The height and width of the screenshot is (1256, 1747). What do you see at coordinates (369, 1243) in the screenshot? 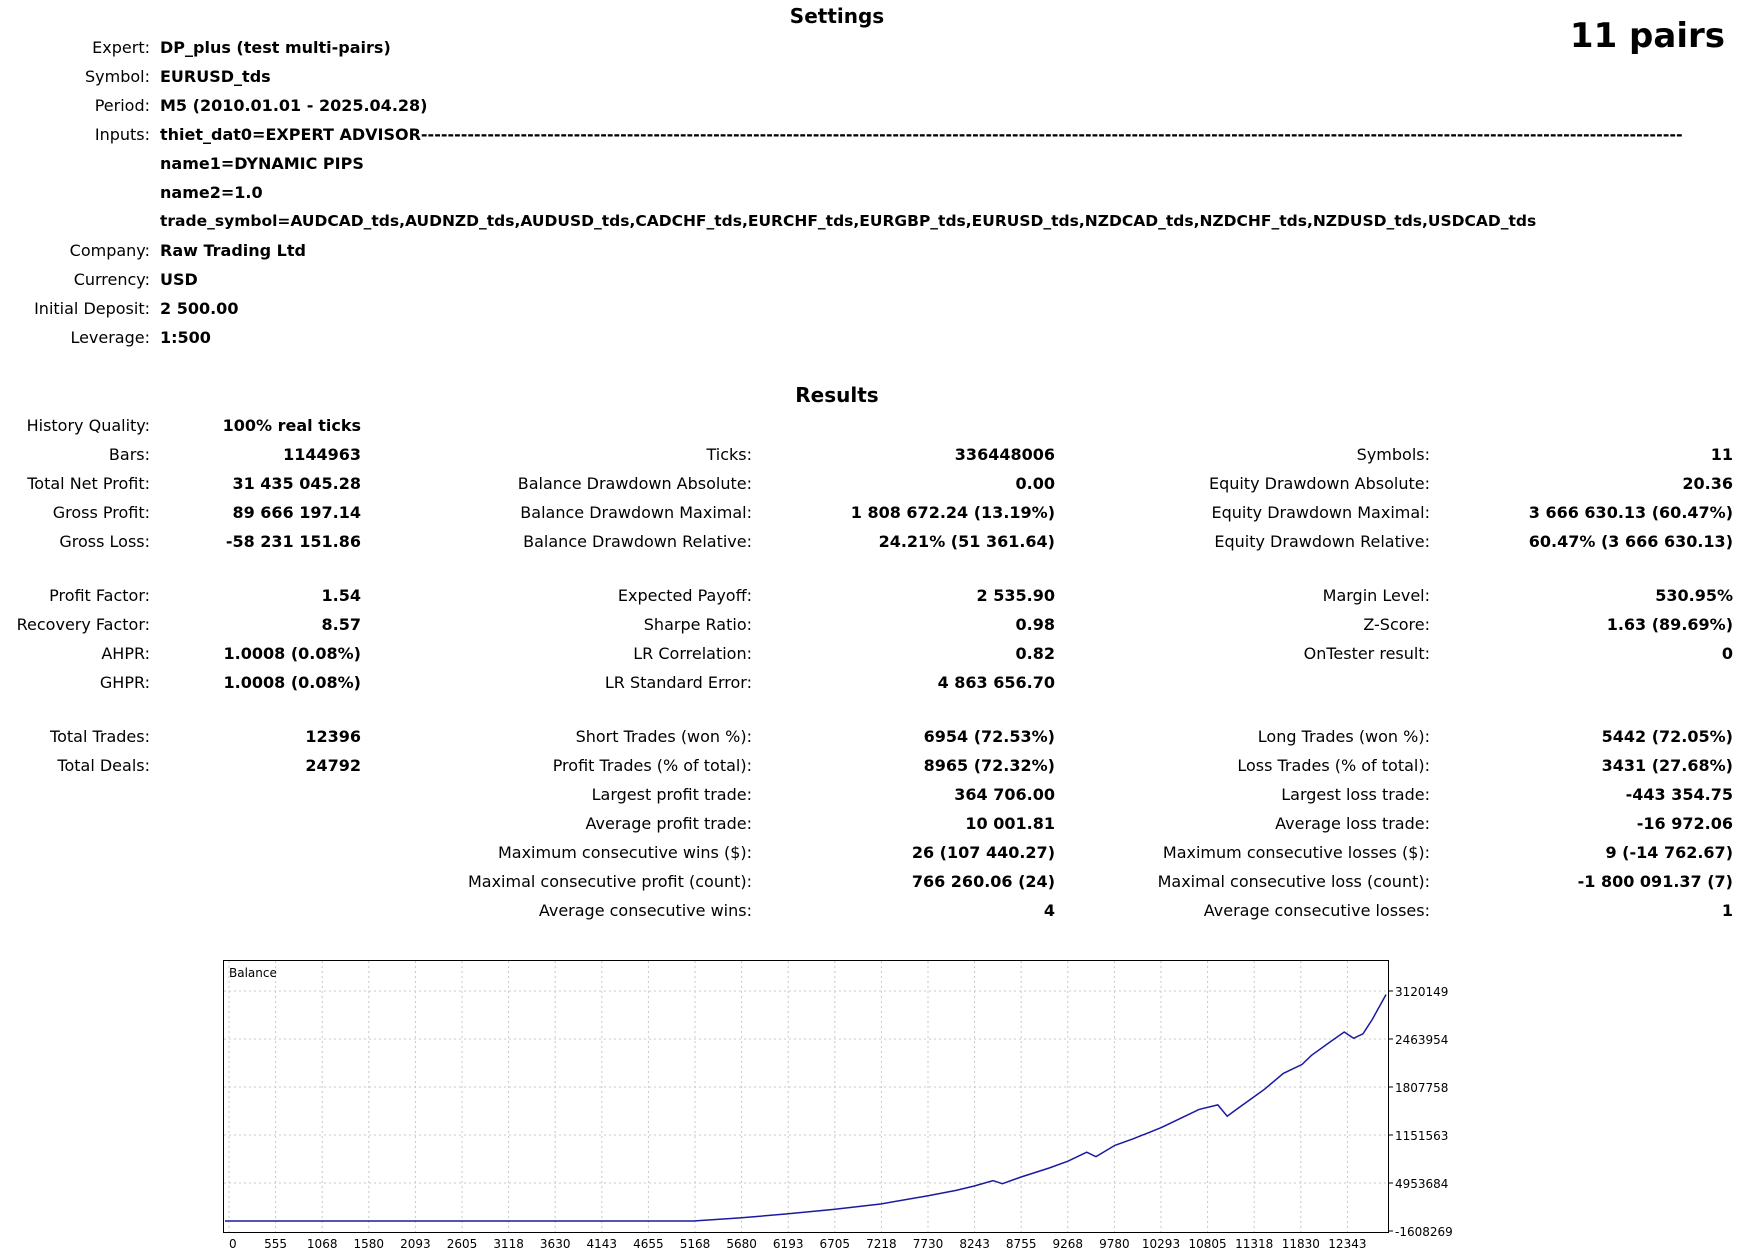
I see `x-tick-label: 1580` at bounding box center [369, 1243].